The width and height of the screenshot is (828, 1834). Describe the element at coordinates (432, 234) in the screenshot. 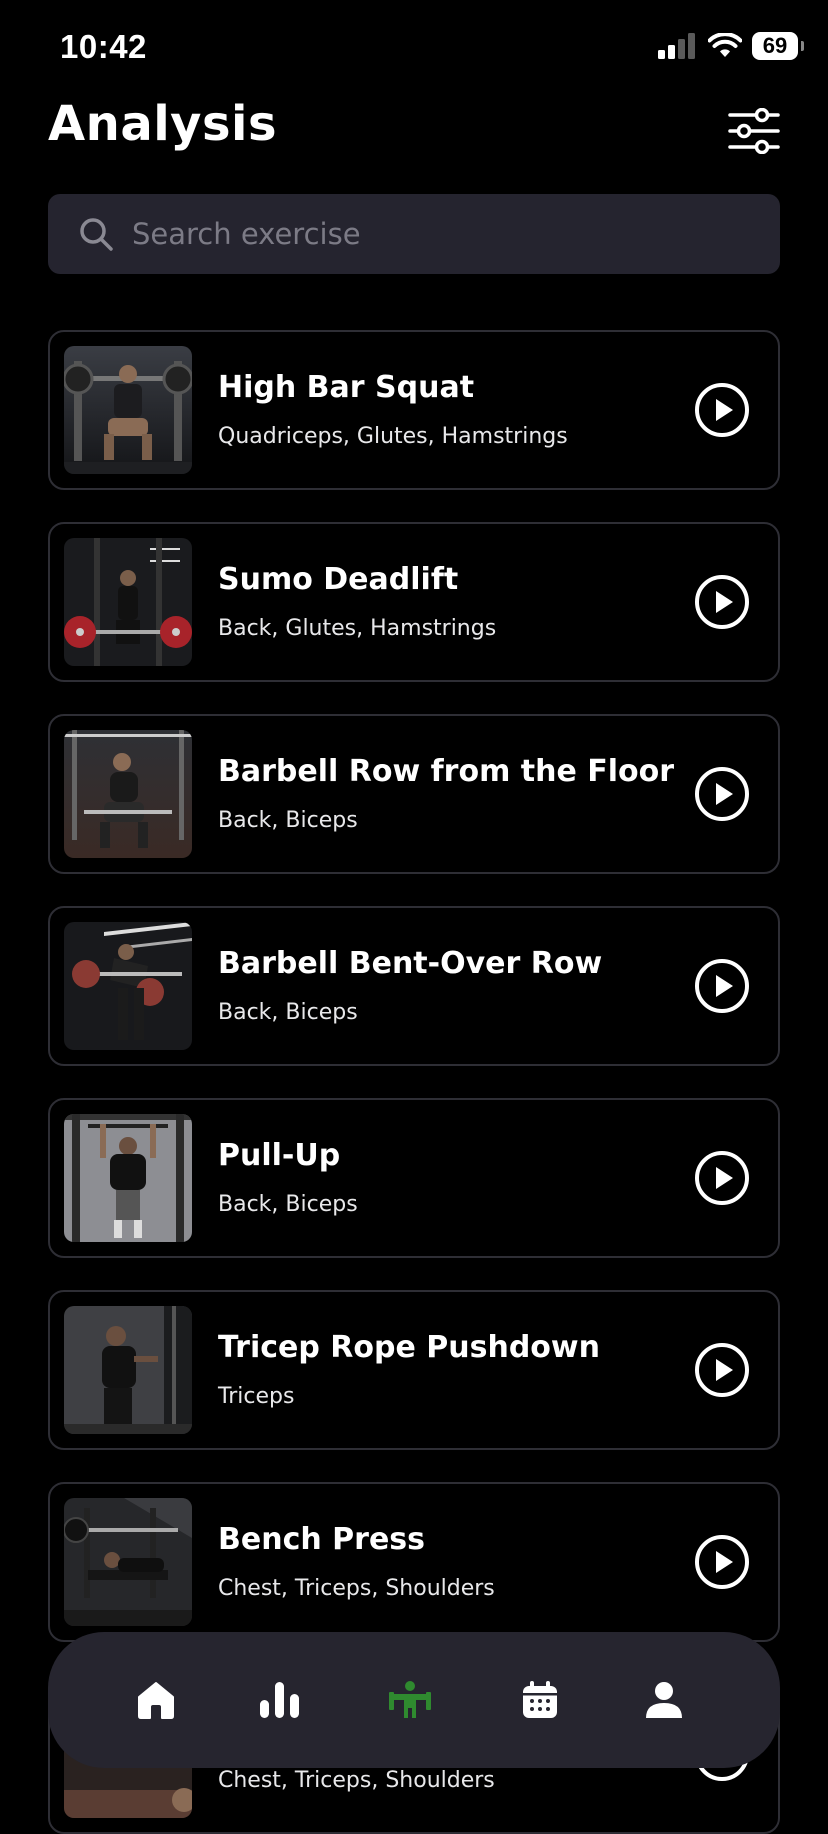

I see `search-input` at that location.